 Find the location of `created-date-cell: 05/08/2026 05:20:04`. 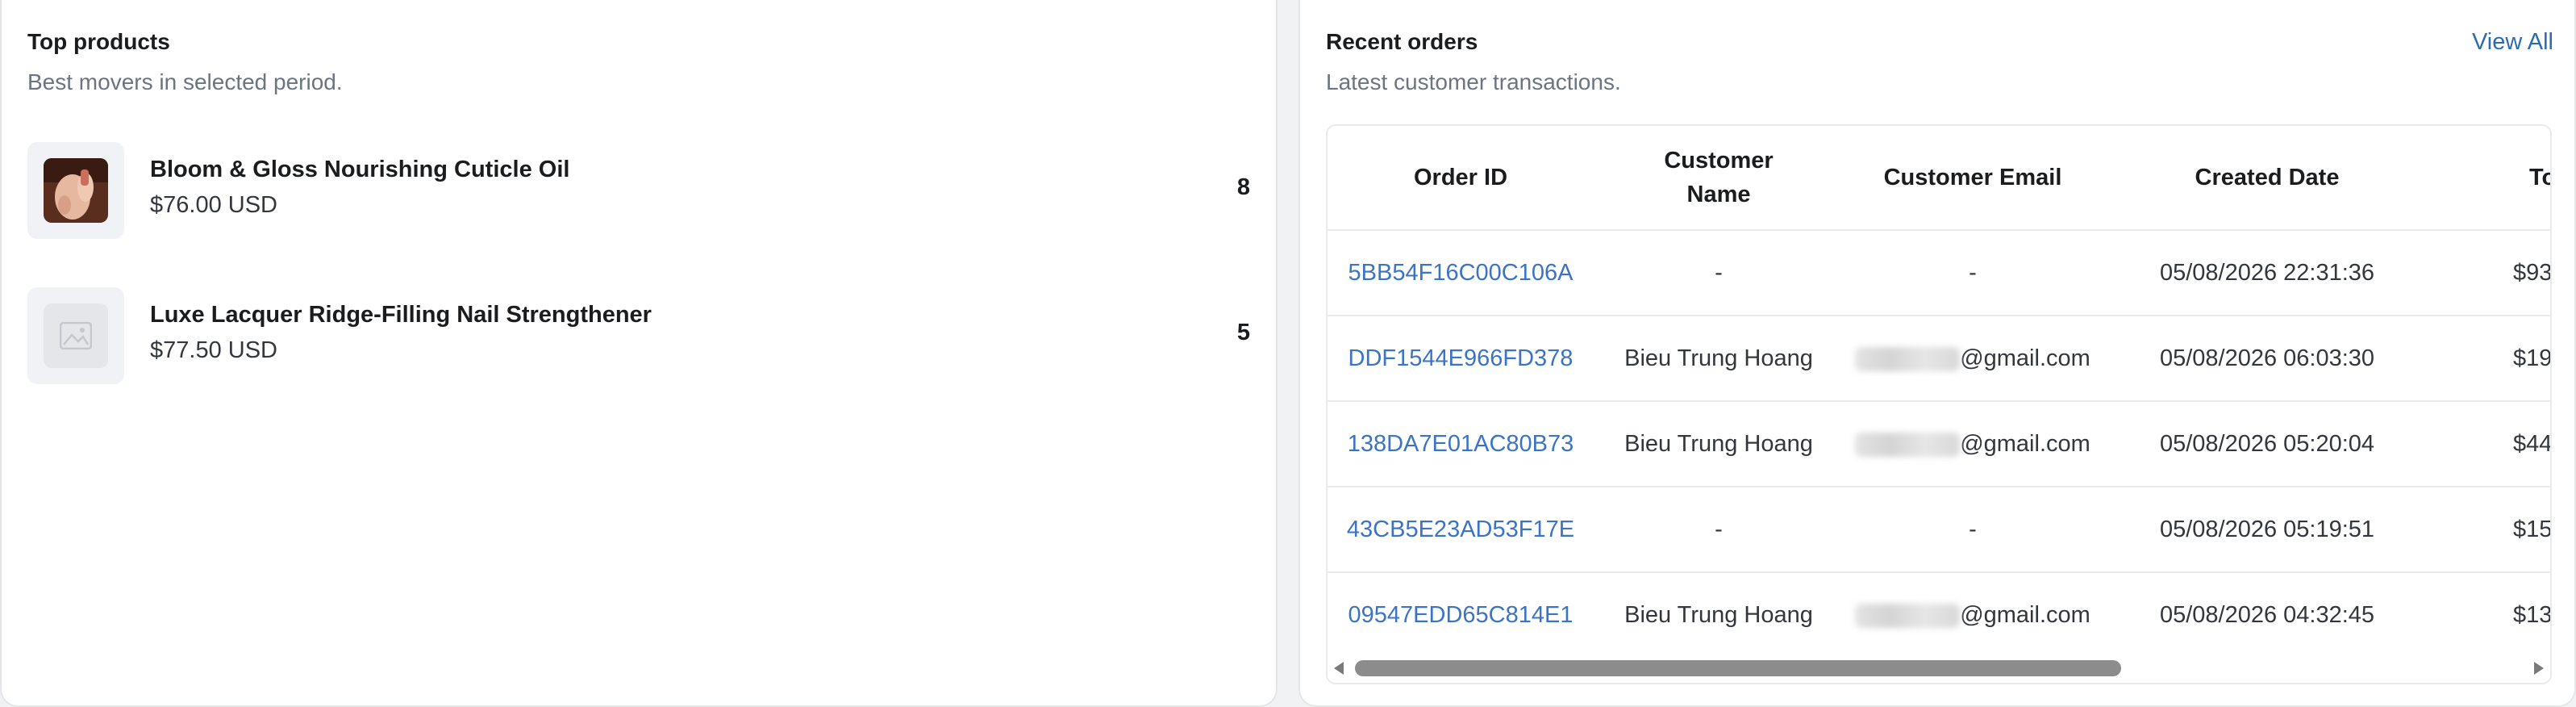

created-date-cell: 05/08/2026 05:20:04 is located at coordinates (2267, 444).